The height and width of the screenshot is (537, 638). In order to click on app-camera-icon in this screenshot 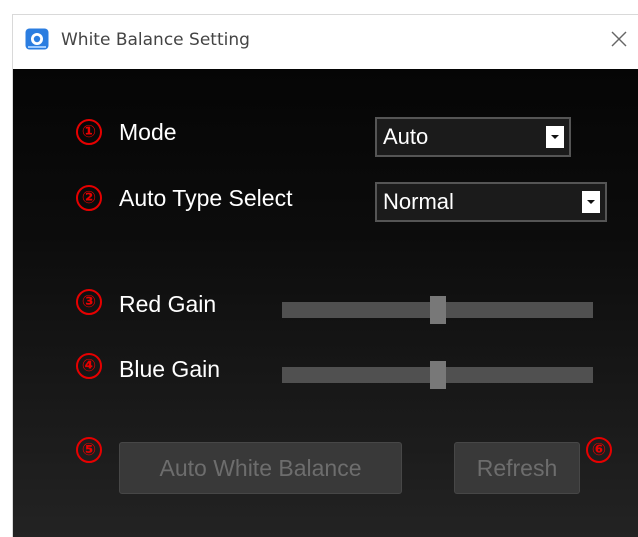, I will do `click(37, 39)`.